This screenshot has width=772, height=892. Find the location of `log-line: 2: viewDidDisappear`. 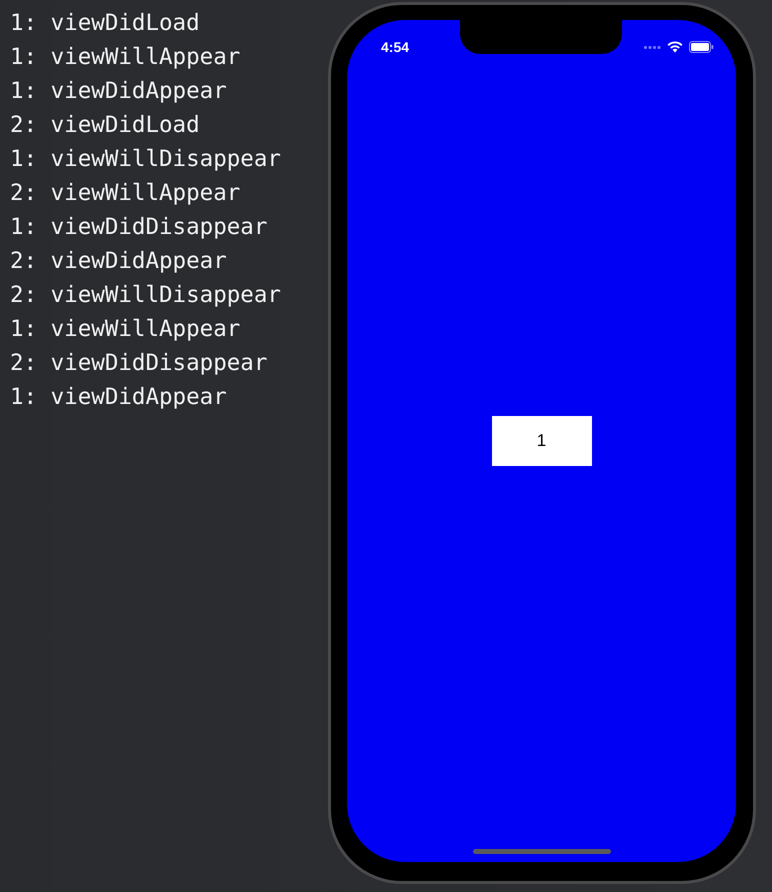

log-line: 2: viewDidDisappear is located at coordinates (139, 363).